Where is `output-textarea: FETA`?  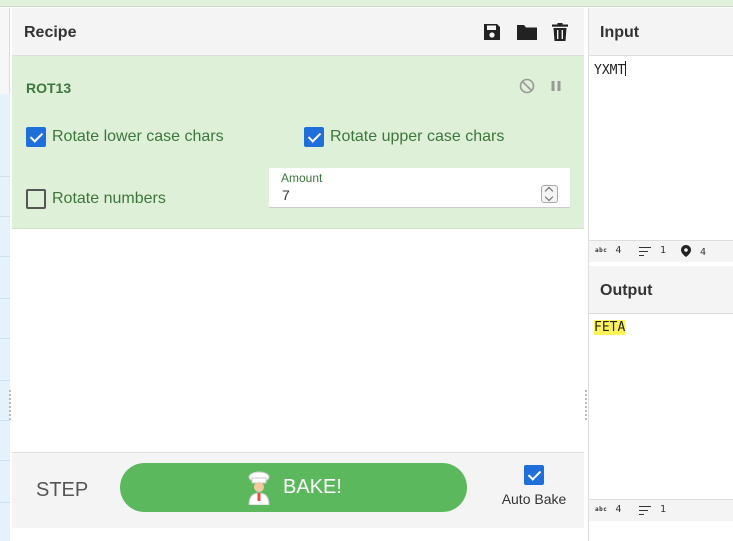
output-textarea: FETA is located at coordinates (610, 327).